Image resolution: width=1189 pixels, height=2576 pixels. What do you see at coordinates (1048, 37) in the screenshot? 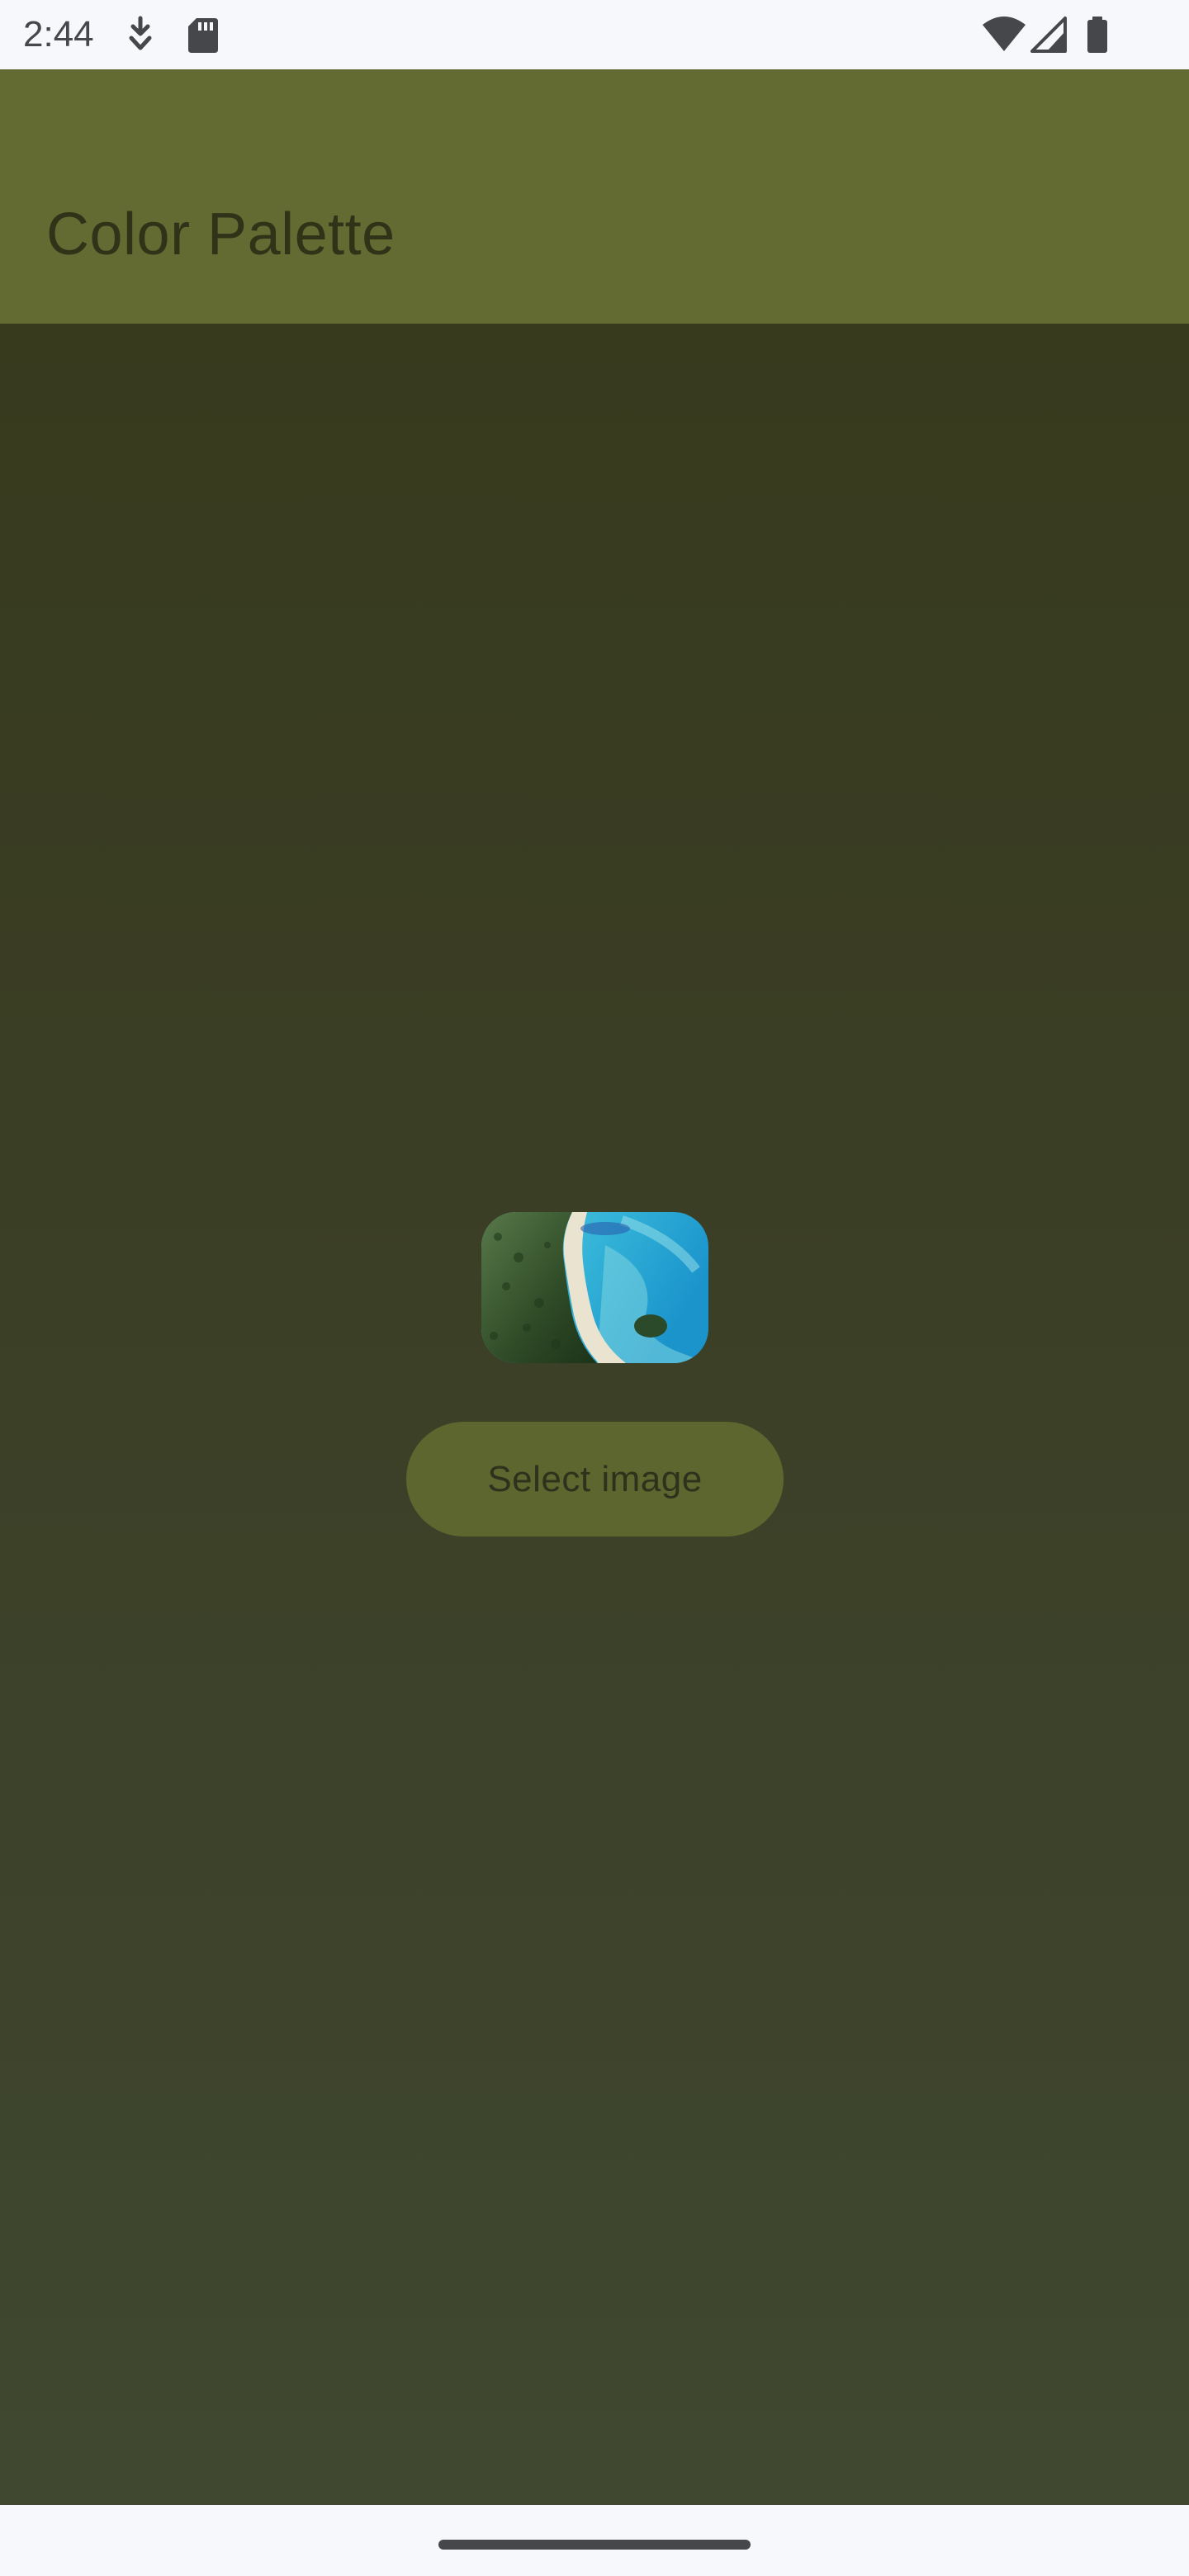
I see `cell-signal-icon` at bounding box center [1048, 37].